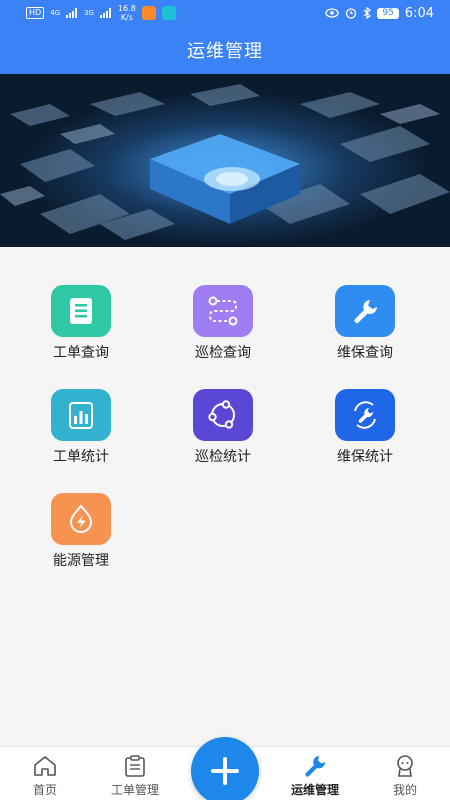 This screenshot has height=800, width=450. Describe the element at coordinates (388, 13) in the screenshot. I see `battery-indicator: 95` at that location.